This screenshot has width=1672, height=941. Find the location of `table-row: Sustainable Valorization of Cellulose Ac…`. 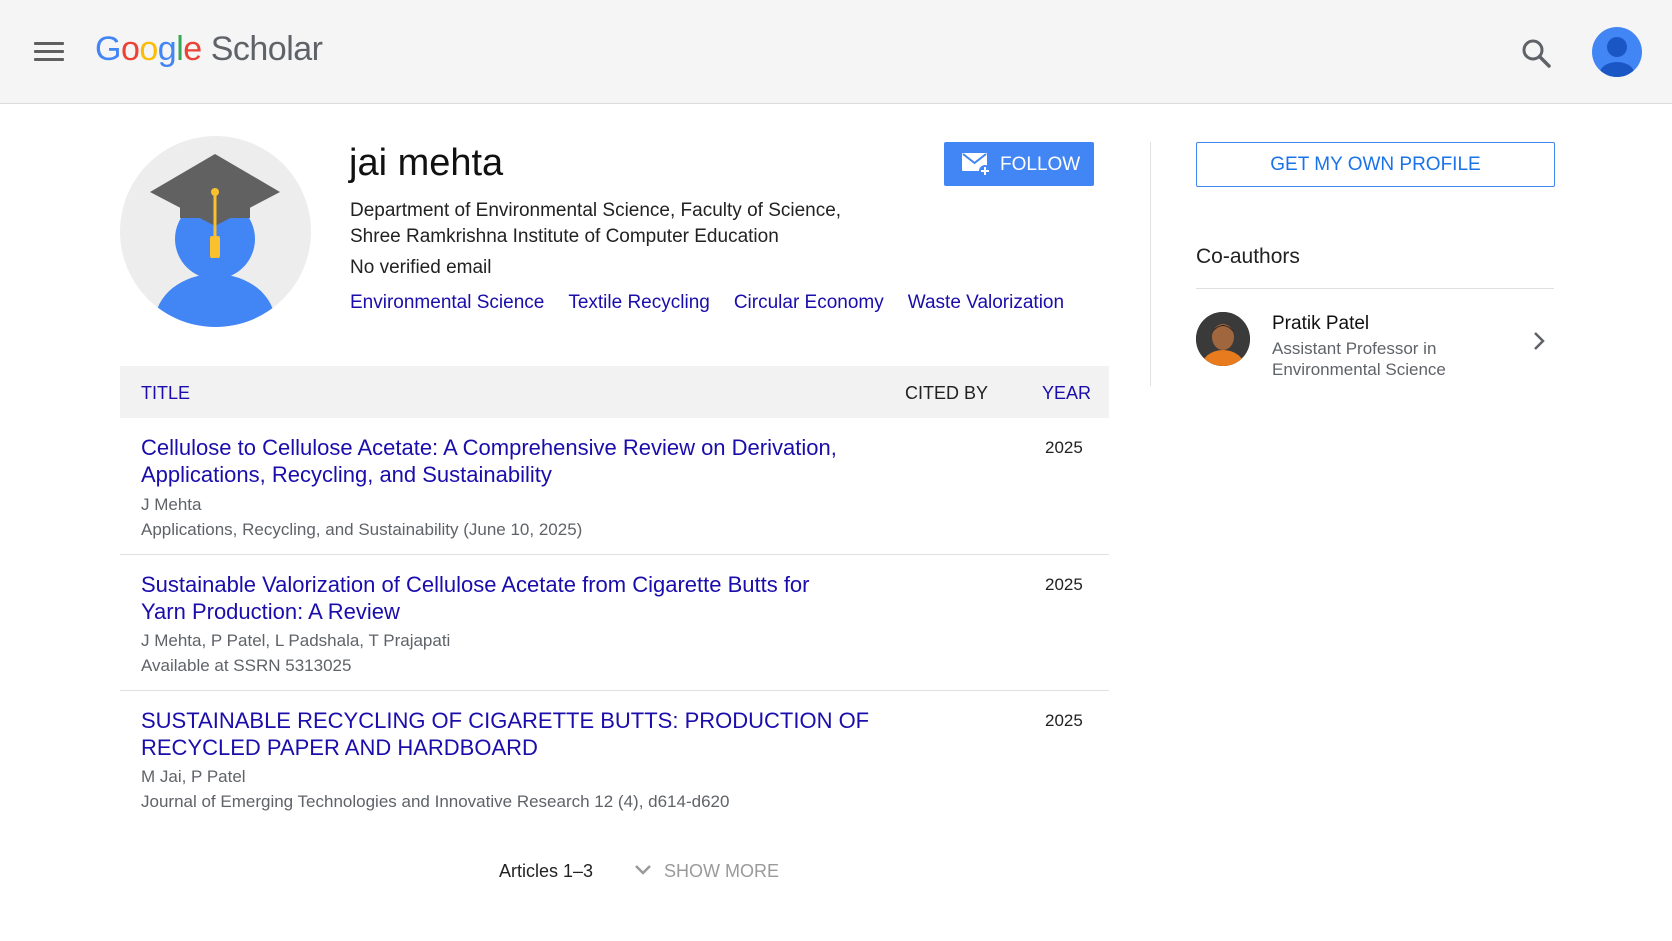

table-row: Sustainable Valorization of Cellulose Ac… is located at coordinates (614, 623).